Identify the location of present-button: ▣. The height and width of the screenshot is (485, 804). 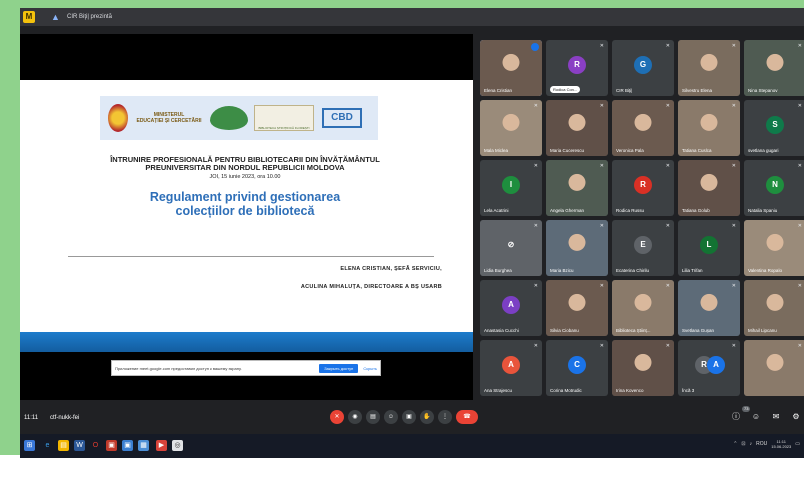
(409, 417).